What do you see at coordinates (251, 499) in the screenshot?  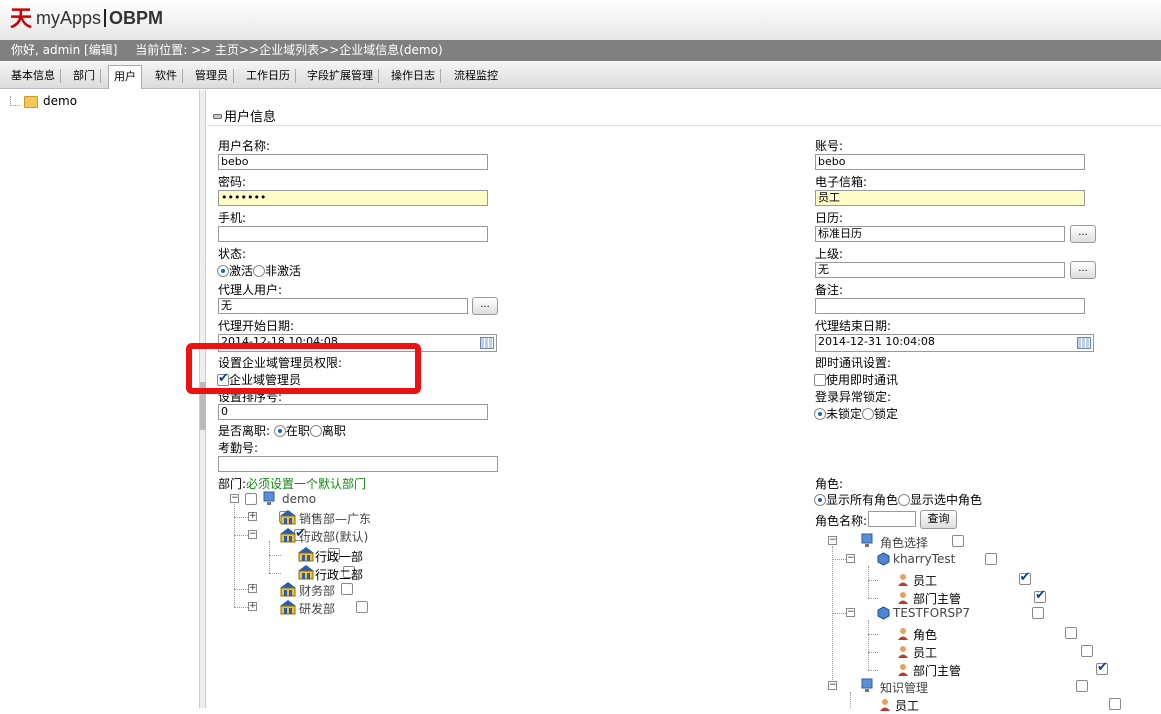 I see `dept-root-checkbox` at bounding box center [251, 499].